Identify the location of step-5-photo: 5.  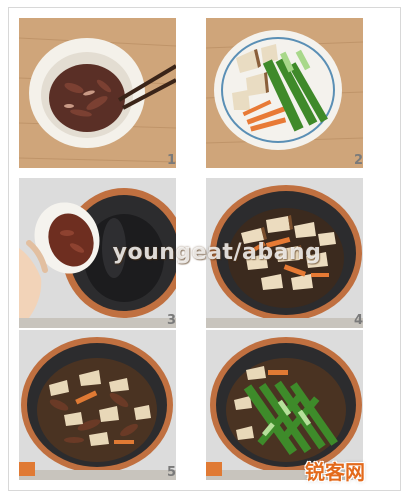
(97, 405).